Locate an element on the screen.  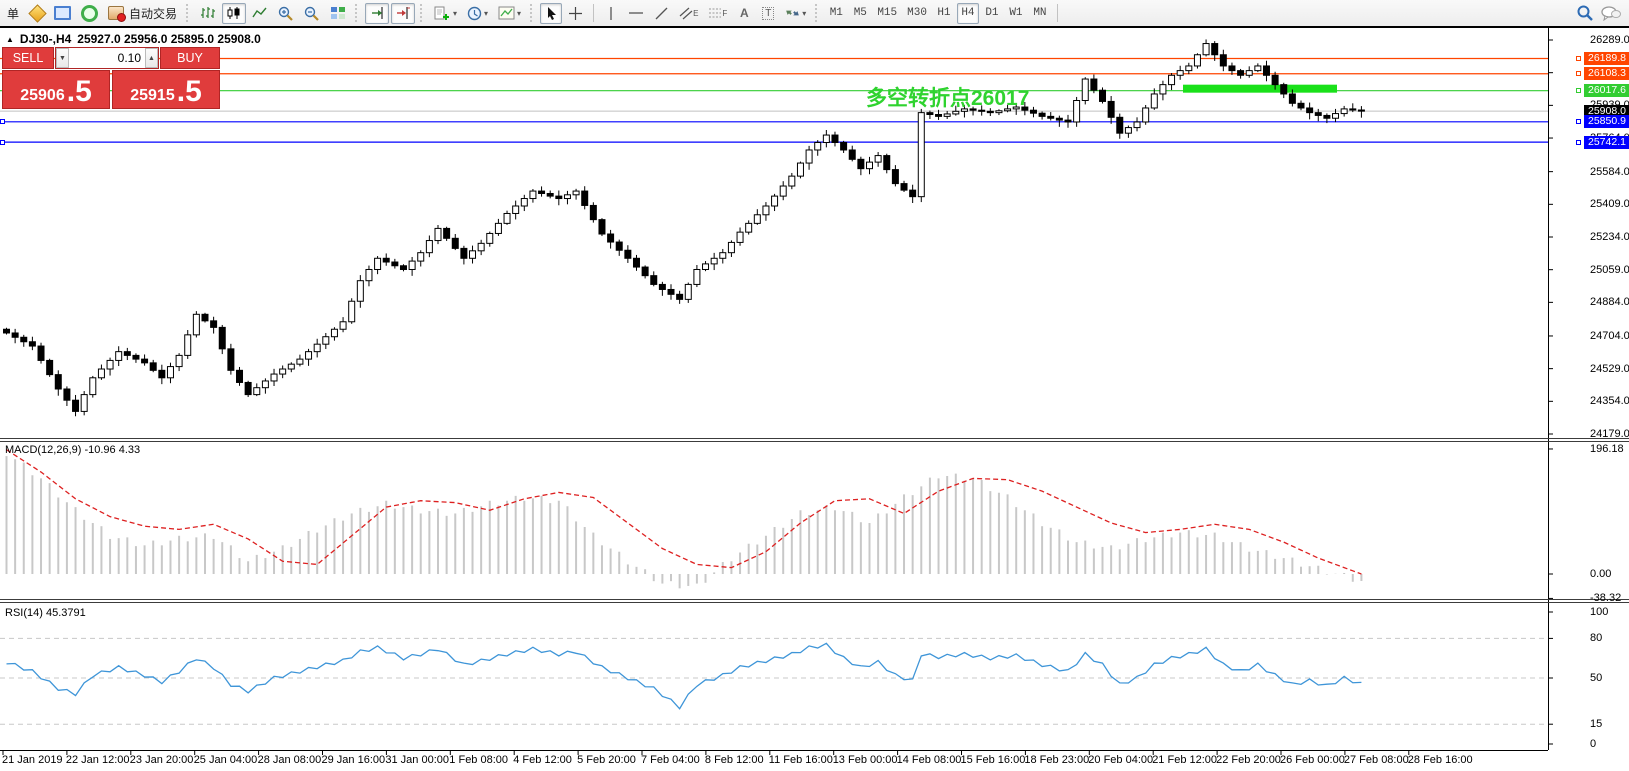
collapse-panel-icon: ▲ is located at coordinates (10, 39).